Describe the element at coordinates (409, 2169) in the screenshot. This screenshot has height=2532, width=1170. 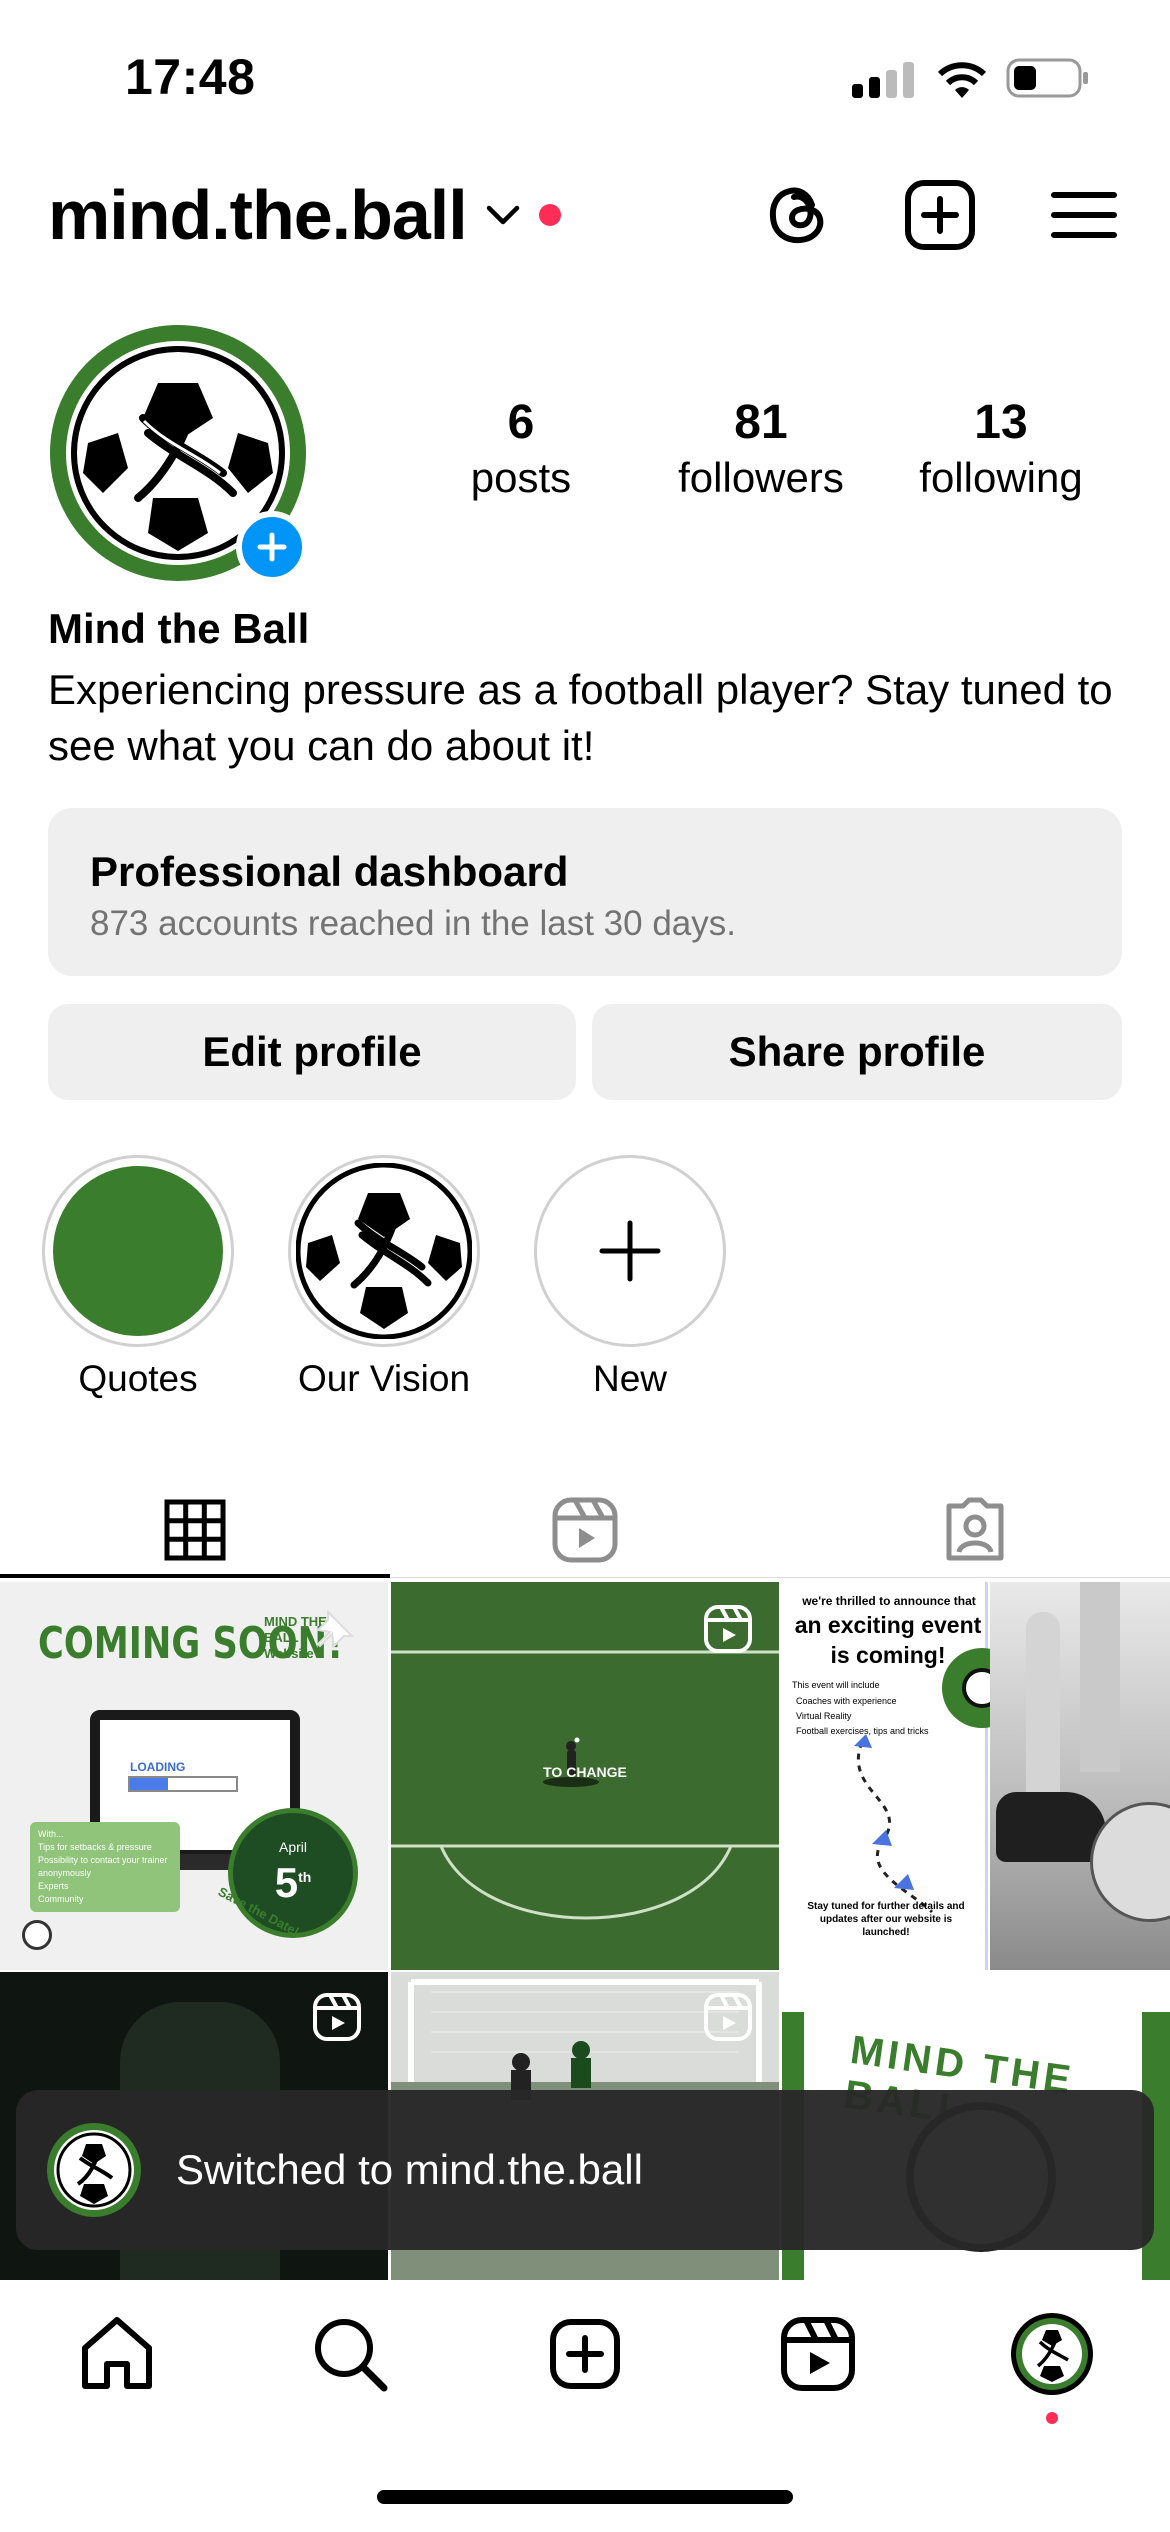
I see `toast-text: Switched to mind.the.ball` at that location.